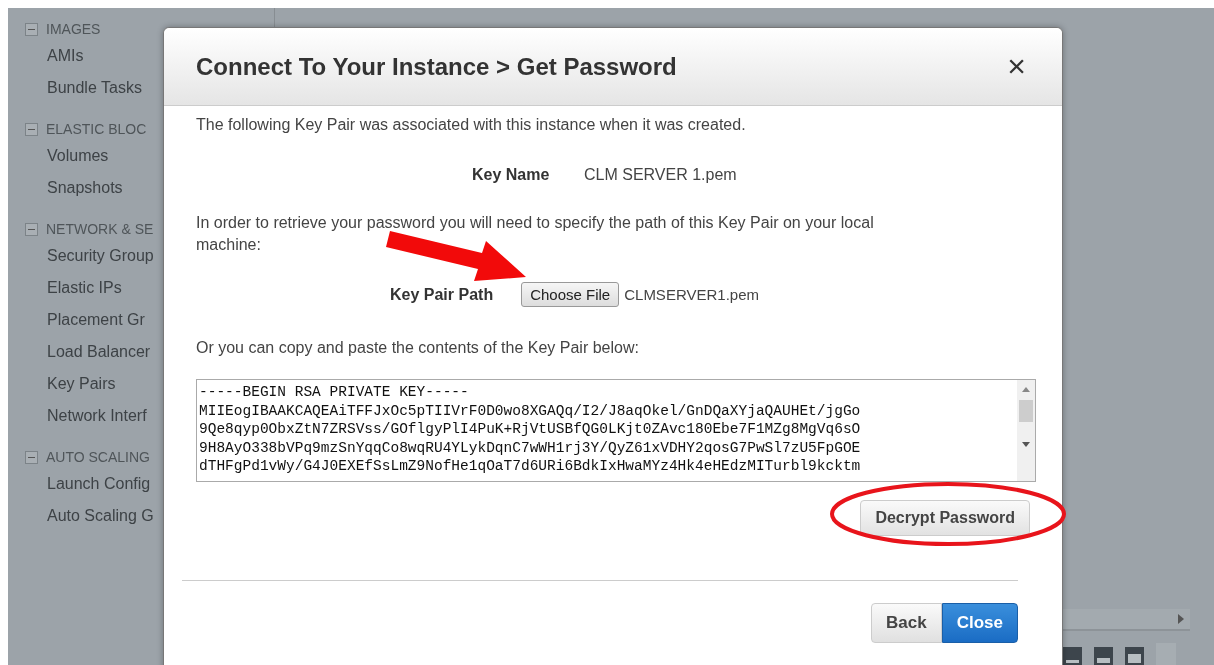 This screenshot has width=1214, height=665. What do you see at coordinates (418, 348) in the screenshot?
I see `instruction-text: Or you can copy and paste the contents of the Key Pair below:` at bounding box center [418, 348].